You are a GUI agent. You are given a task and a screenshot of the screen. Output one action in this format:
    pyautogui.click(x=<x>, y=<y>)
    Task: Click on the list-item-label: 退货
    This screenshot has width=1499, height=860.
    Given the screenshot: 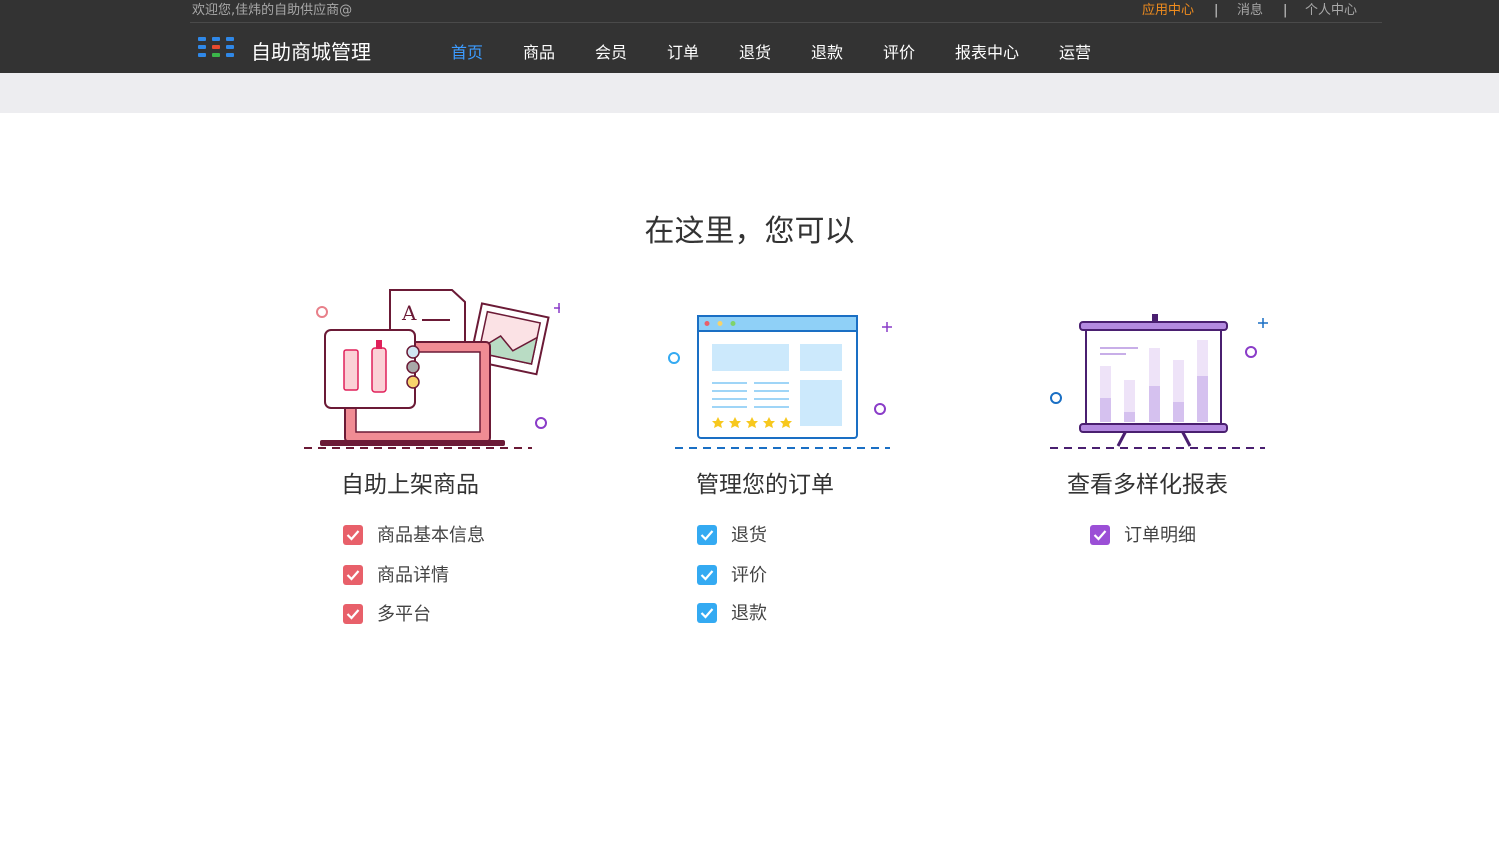 What is the action you would take?
    pyautogui.click(x=749, y=535)
    